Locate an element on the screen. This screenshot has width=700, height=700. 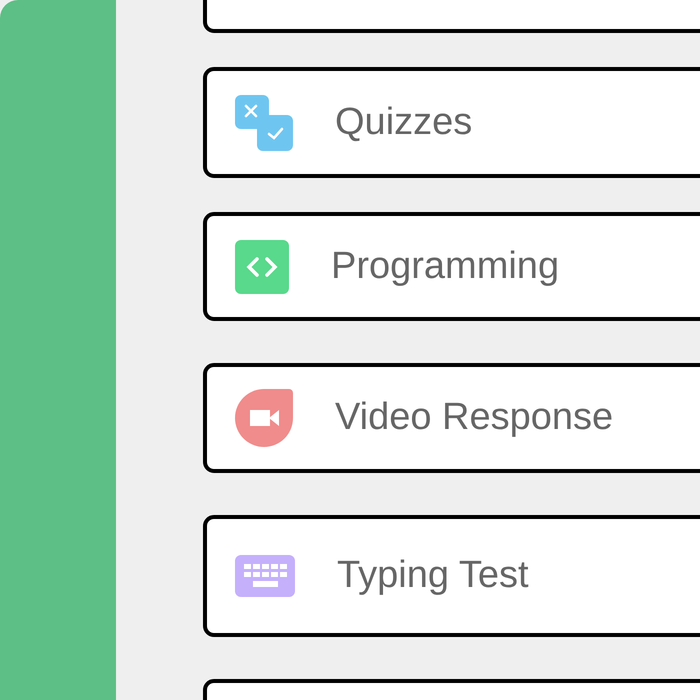
option-card: Typing Test is located at coordinates (451, 576).